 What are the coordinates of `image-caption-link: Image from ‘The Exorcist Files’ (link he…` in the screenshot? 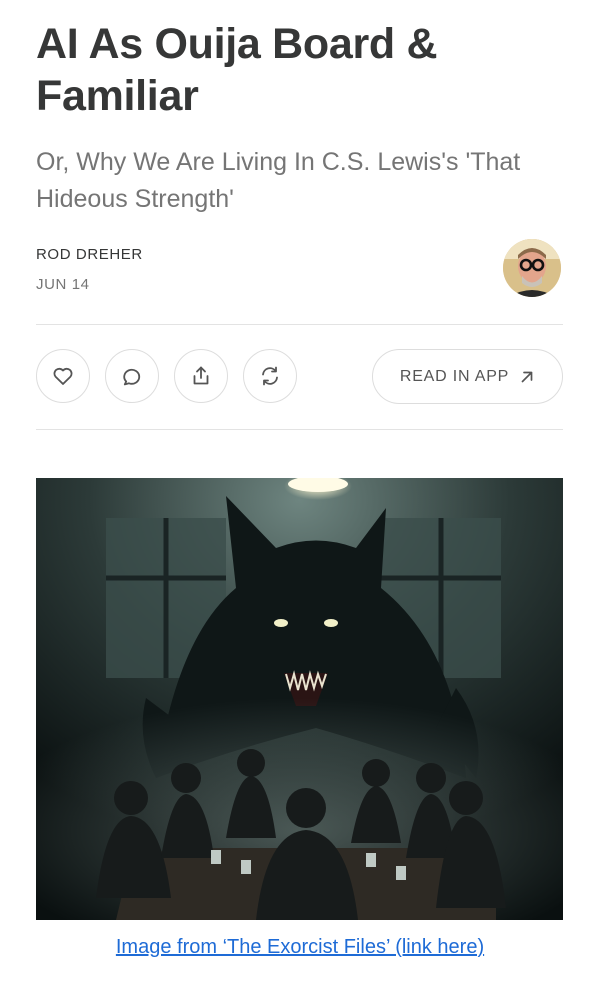 It's located at (300, 947).